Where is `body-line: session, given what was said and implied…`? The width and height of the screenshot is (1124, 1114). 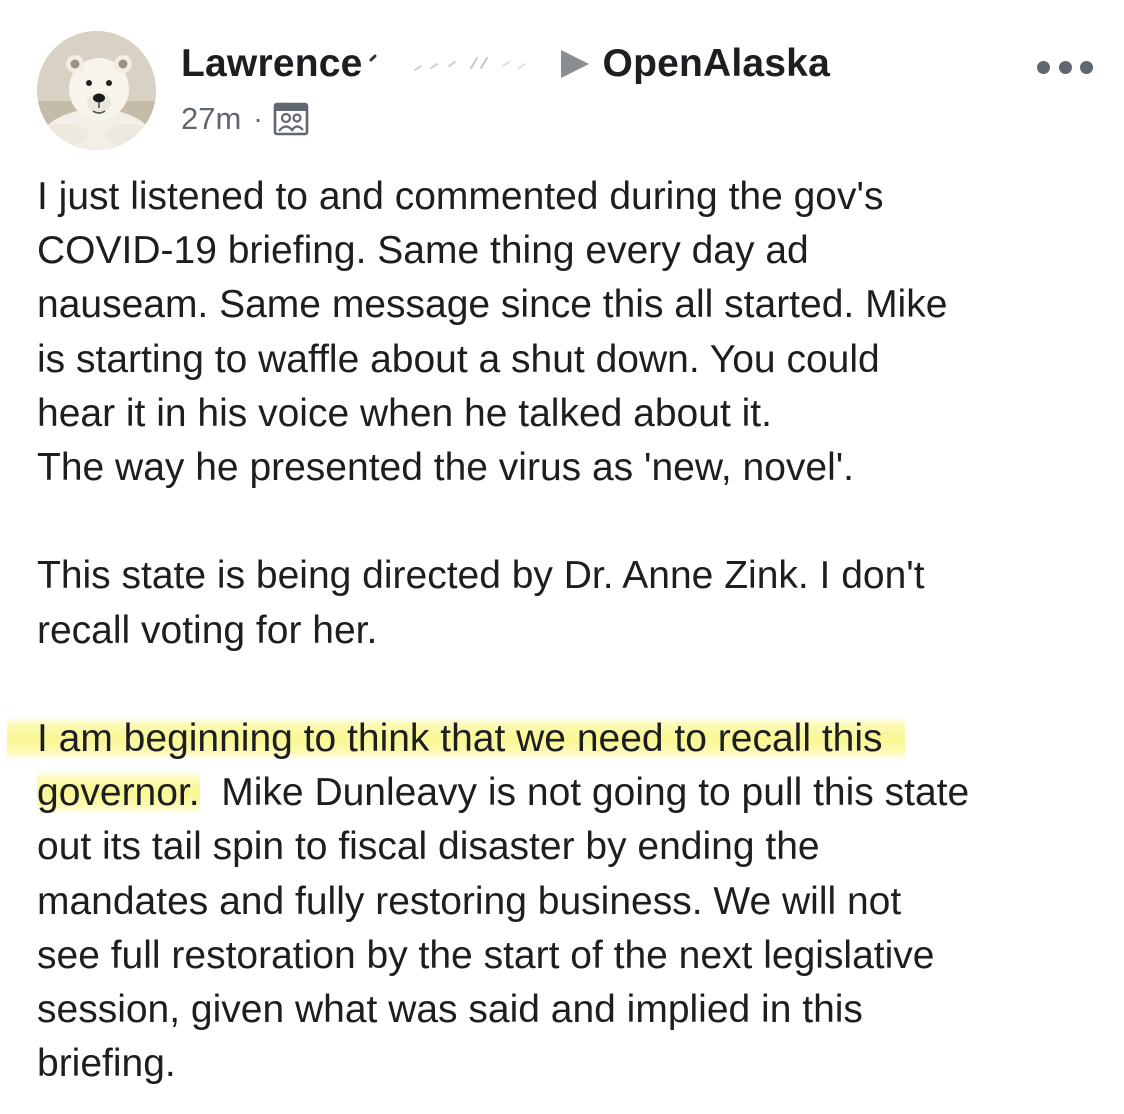
body-line: session, given what was said and implied… is located at coordinates (450, 1010).